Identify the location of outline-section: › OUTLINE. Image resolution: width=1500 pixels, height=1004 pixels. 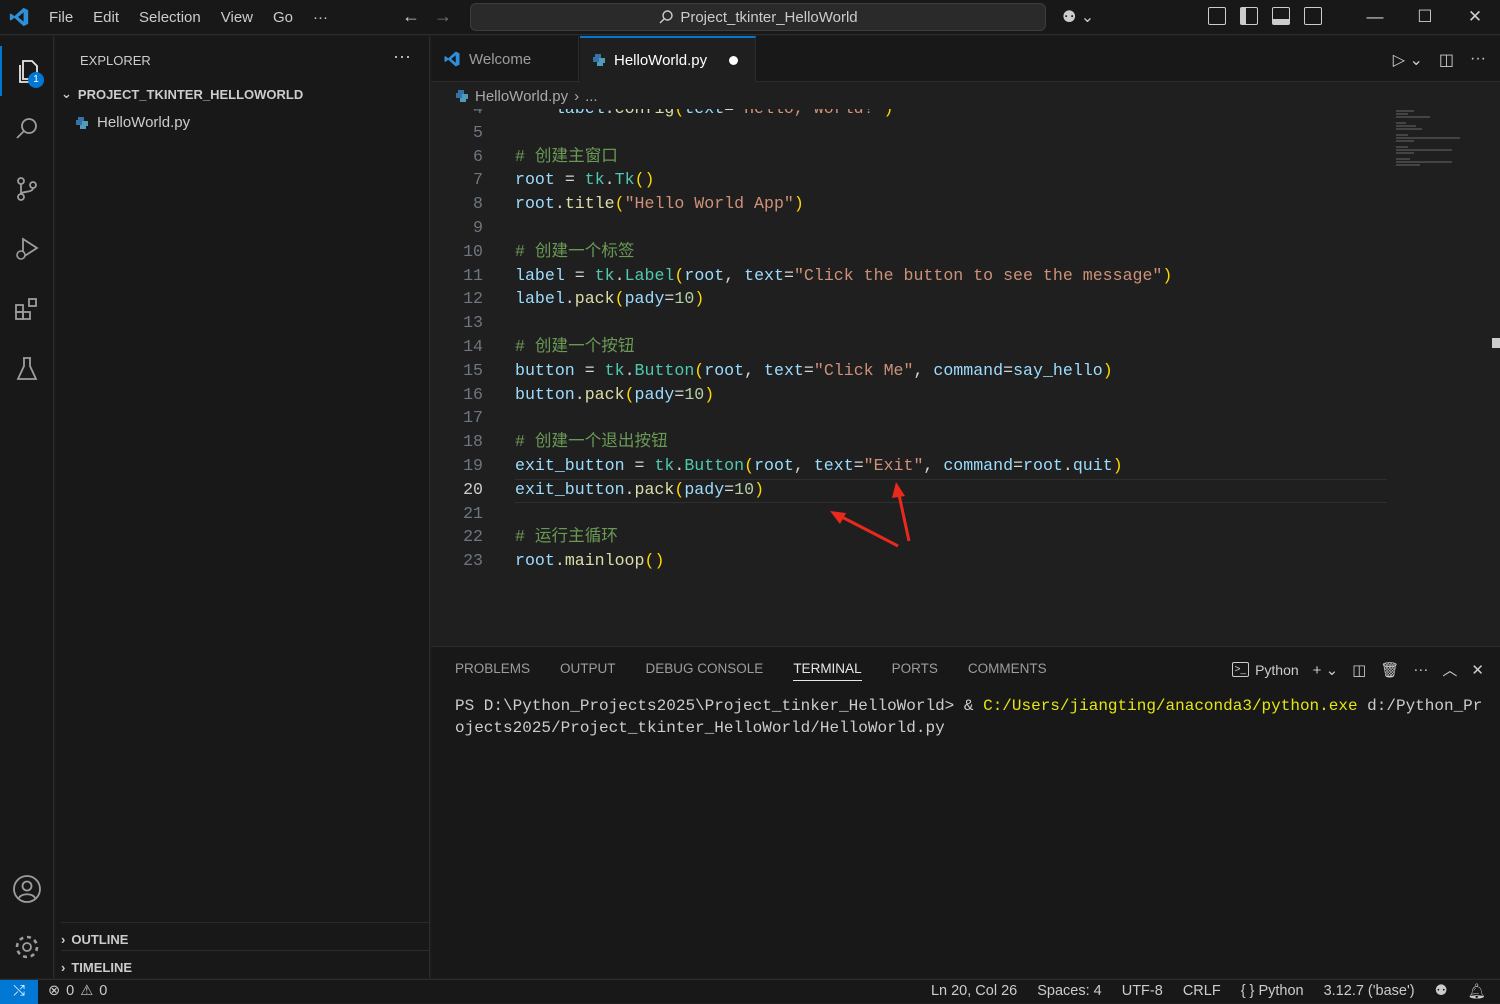
(245, 936).